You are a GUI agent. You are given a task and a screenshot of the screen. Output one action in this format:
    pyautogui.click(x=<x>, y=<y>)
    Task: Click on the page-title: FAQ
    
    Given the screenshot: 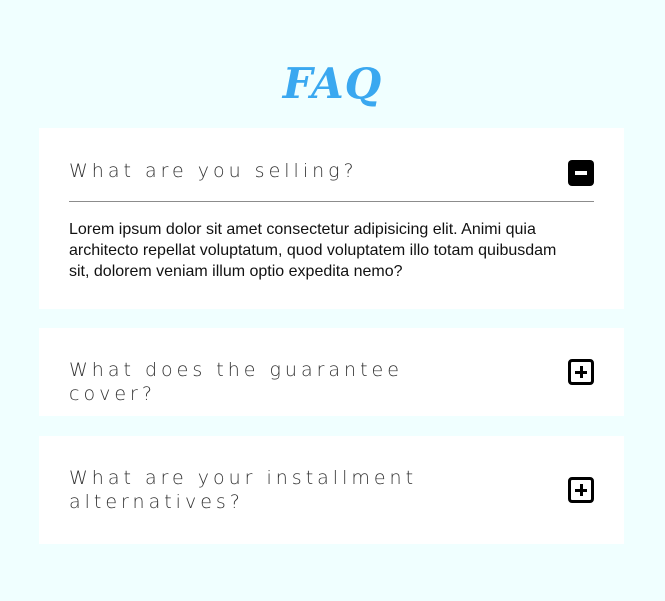 What is the action you would take?
    pyautogui.click(x=332, y=84)
    